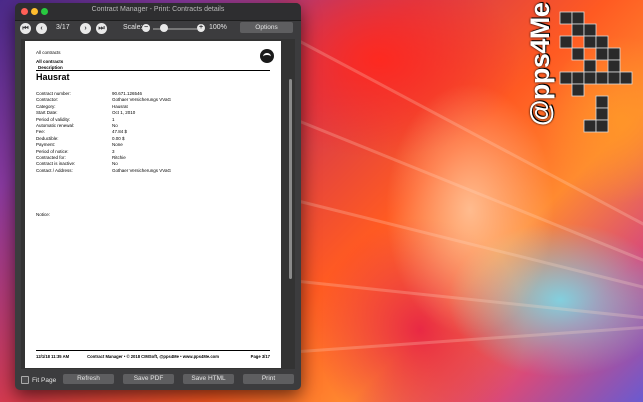 Image resolution: width=643 pixels, height=402 pixels. I want to click on field-label: Contract is inactive:, so click(56, 164).